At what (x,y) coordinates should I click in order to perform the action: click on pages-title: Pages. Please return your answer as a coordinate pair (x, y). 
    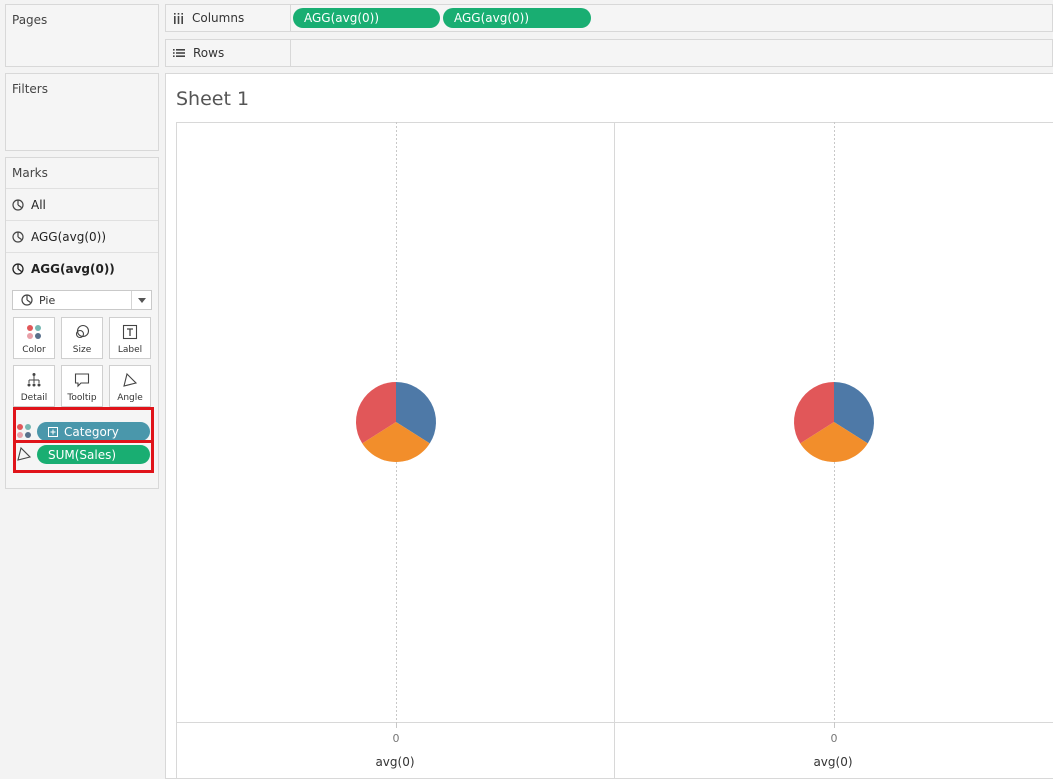
    Looking at the image, I should click on (30, 20).